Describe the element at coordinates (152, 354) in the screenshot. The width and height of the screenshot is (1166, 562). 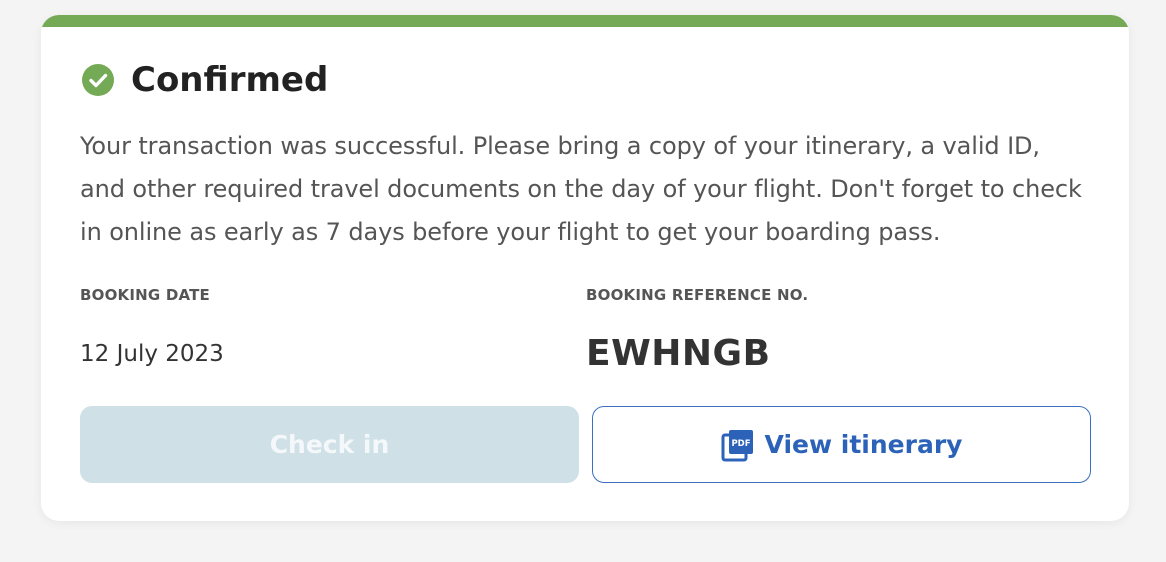
I see `booking-date-value: 12 July 2023` at that location.